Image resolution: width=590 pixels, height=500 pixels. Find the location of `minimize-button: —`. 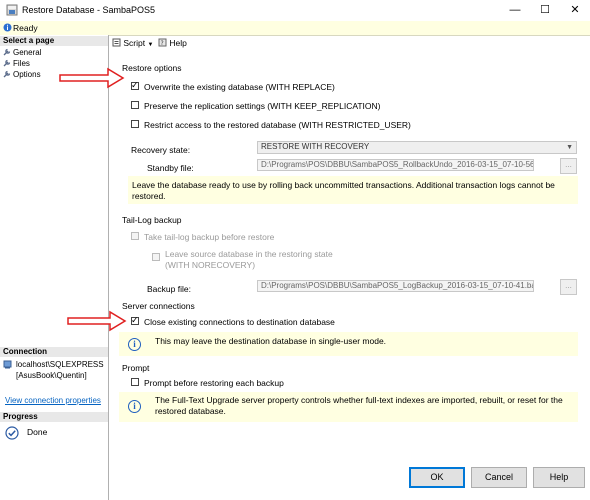

minimize-button: — is located at coordinates (515, 10).